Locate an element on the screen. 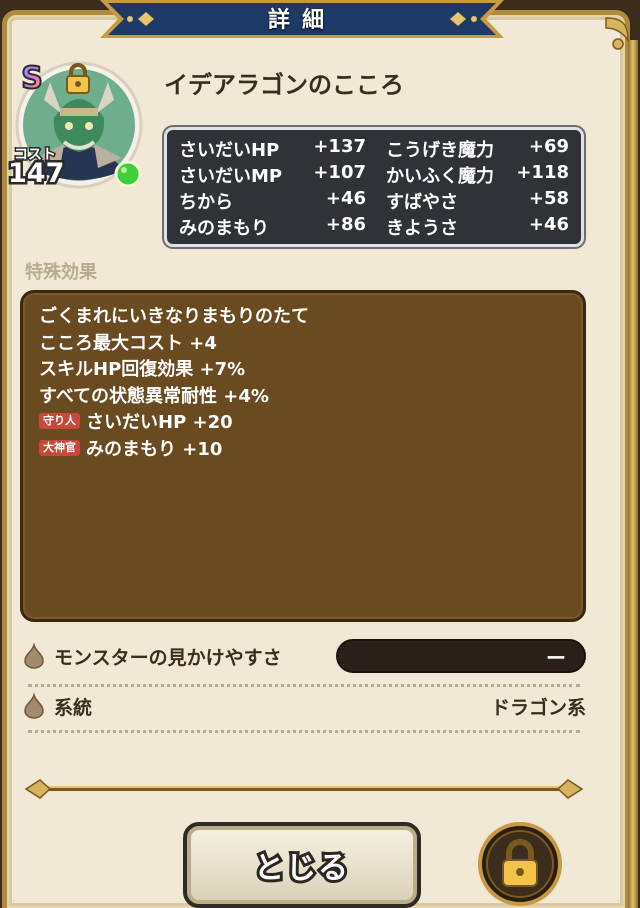 The height and width of the screenshot is (908, 640). lock-toggle-button is located at coordinates (520, 864).